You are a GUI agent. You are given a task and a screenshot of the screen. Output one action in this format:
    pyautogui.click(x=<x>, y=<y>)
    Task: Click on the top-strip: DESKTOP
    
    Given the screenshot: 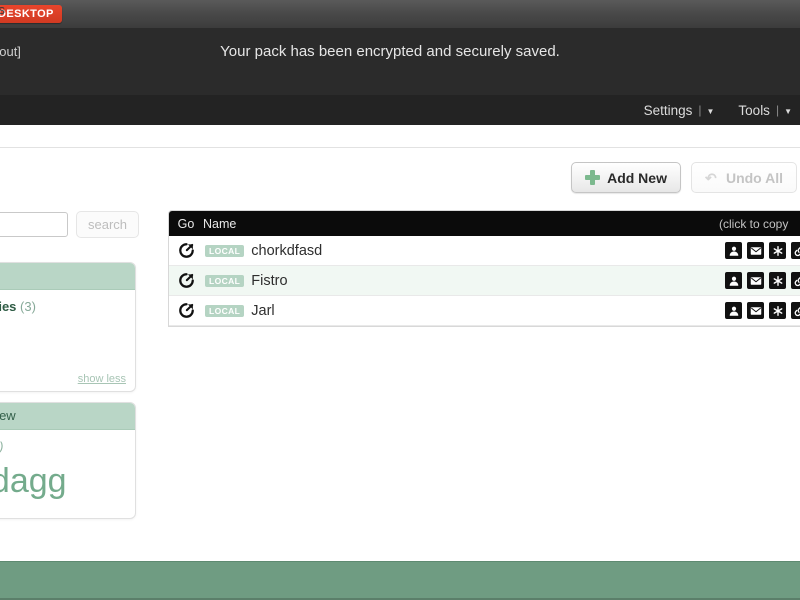 What is the action you would take?
    pyautogui.click(x=400, y=14)
    